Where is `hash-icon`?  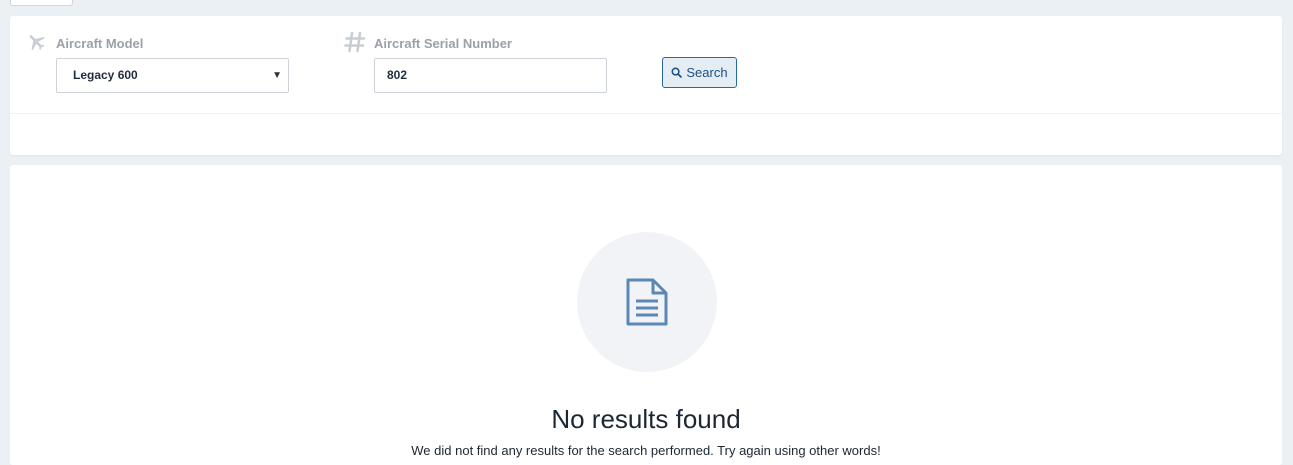 hash-icon is located at coordinates (355, 42).